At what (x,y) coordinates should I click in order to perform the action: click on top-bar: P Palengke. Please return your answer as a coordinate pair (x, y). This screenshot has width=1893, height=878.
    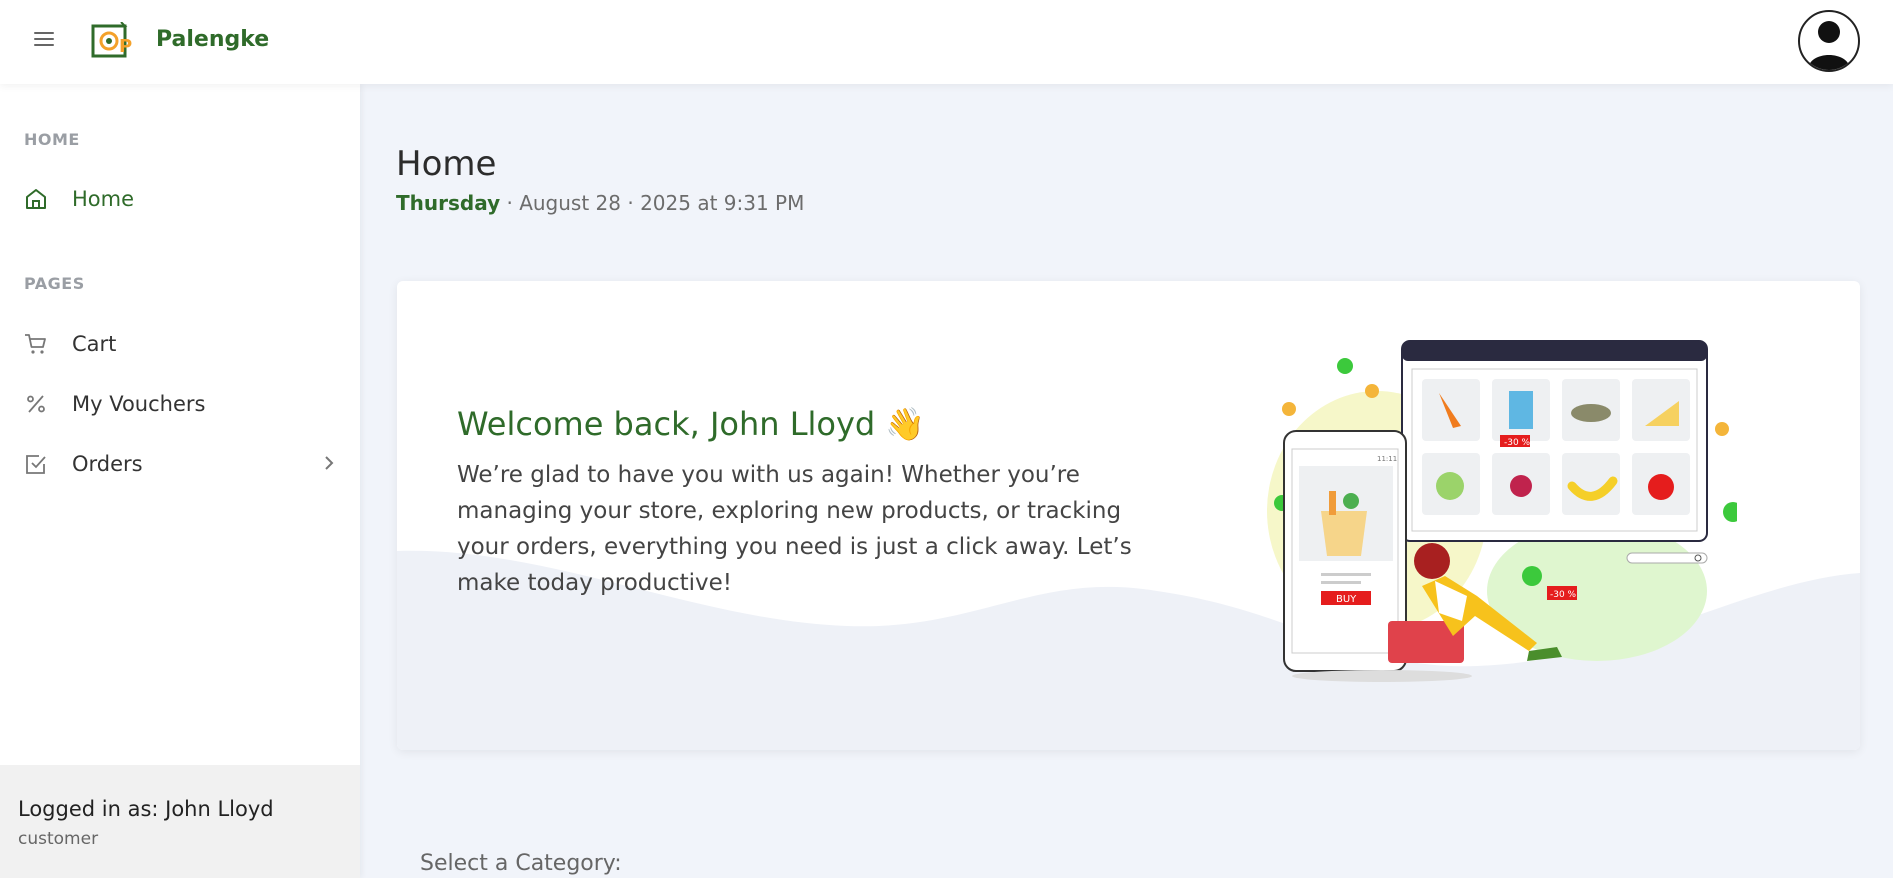
    Looking at the image, I should click on (946, 42).